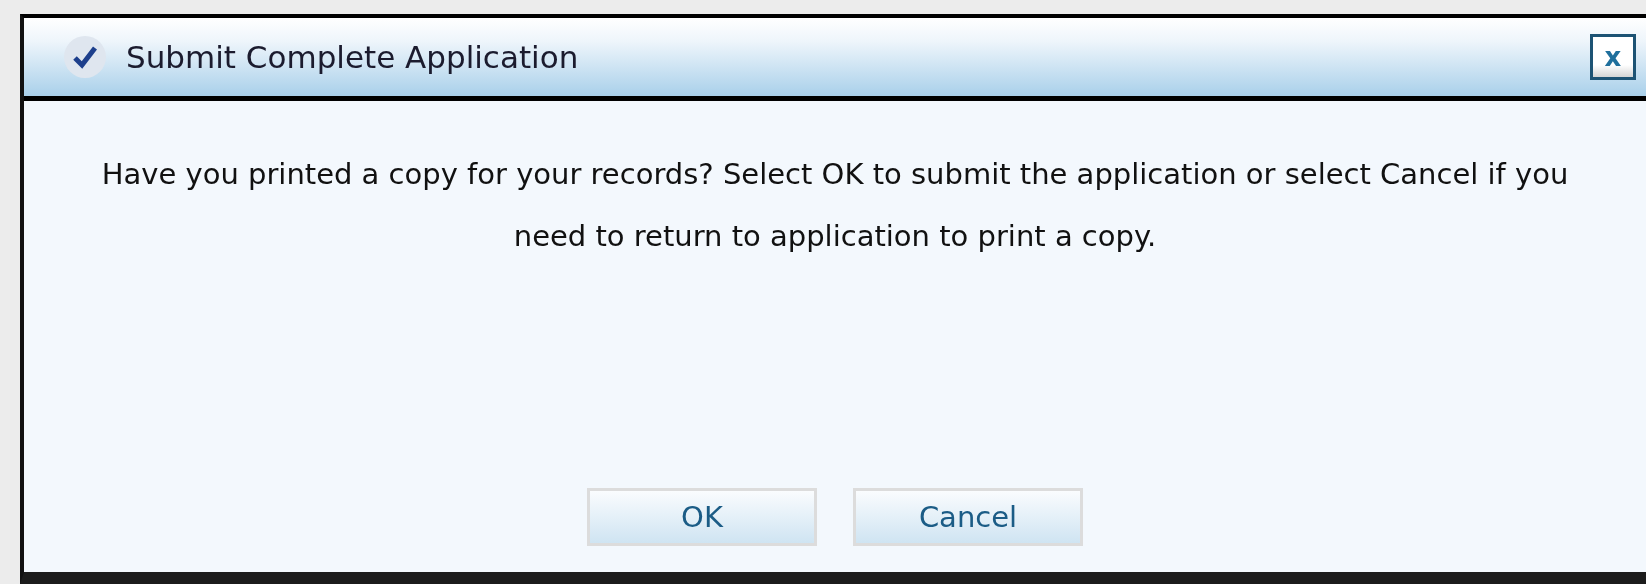 This screenshot has height=584, width=1646. Describe the element at coordinates (702, 517) in the screenshot. I see `ok-button: OK` at that location.